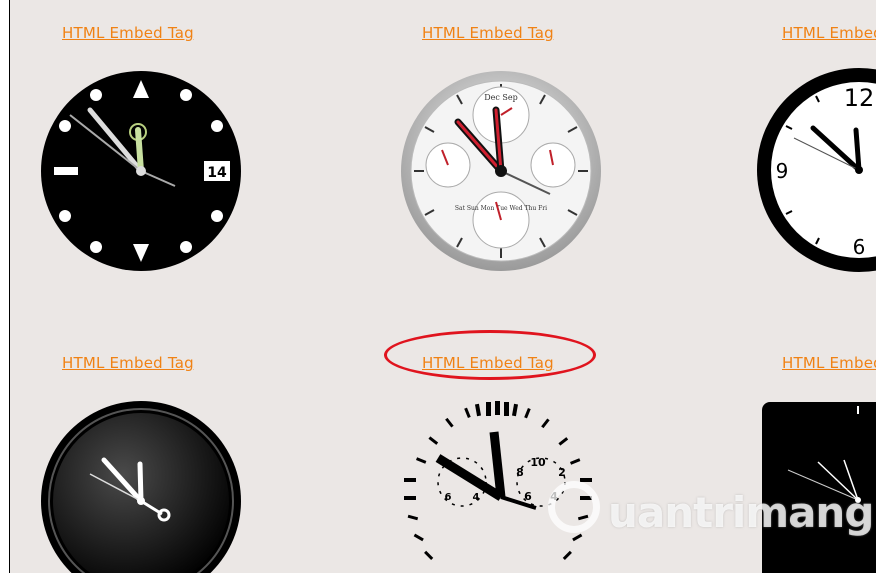 This screenshot has width=876, height=573. Describe the element at coordinates (501, 97) in the screenshot. I see `subdial-top-text: Dec Sep` at that location.